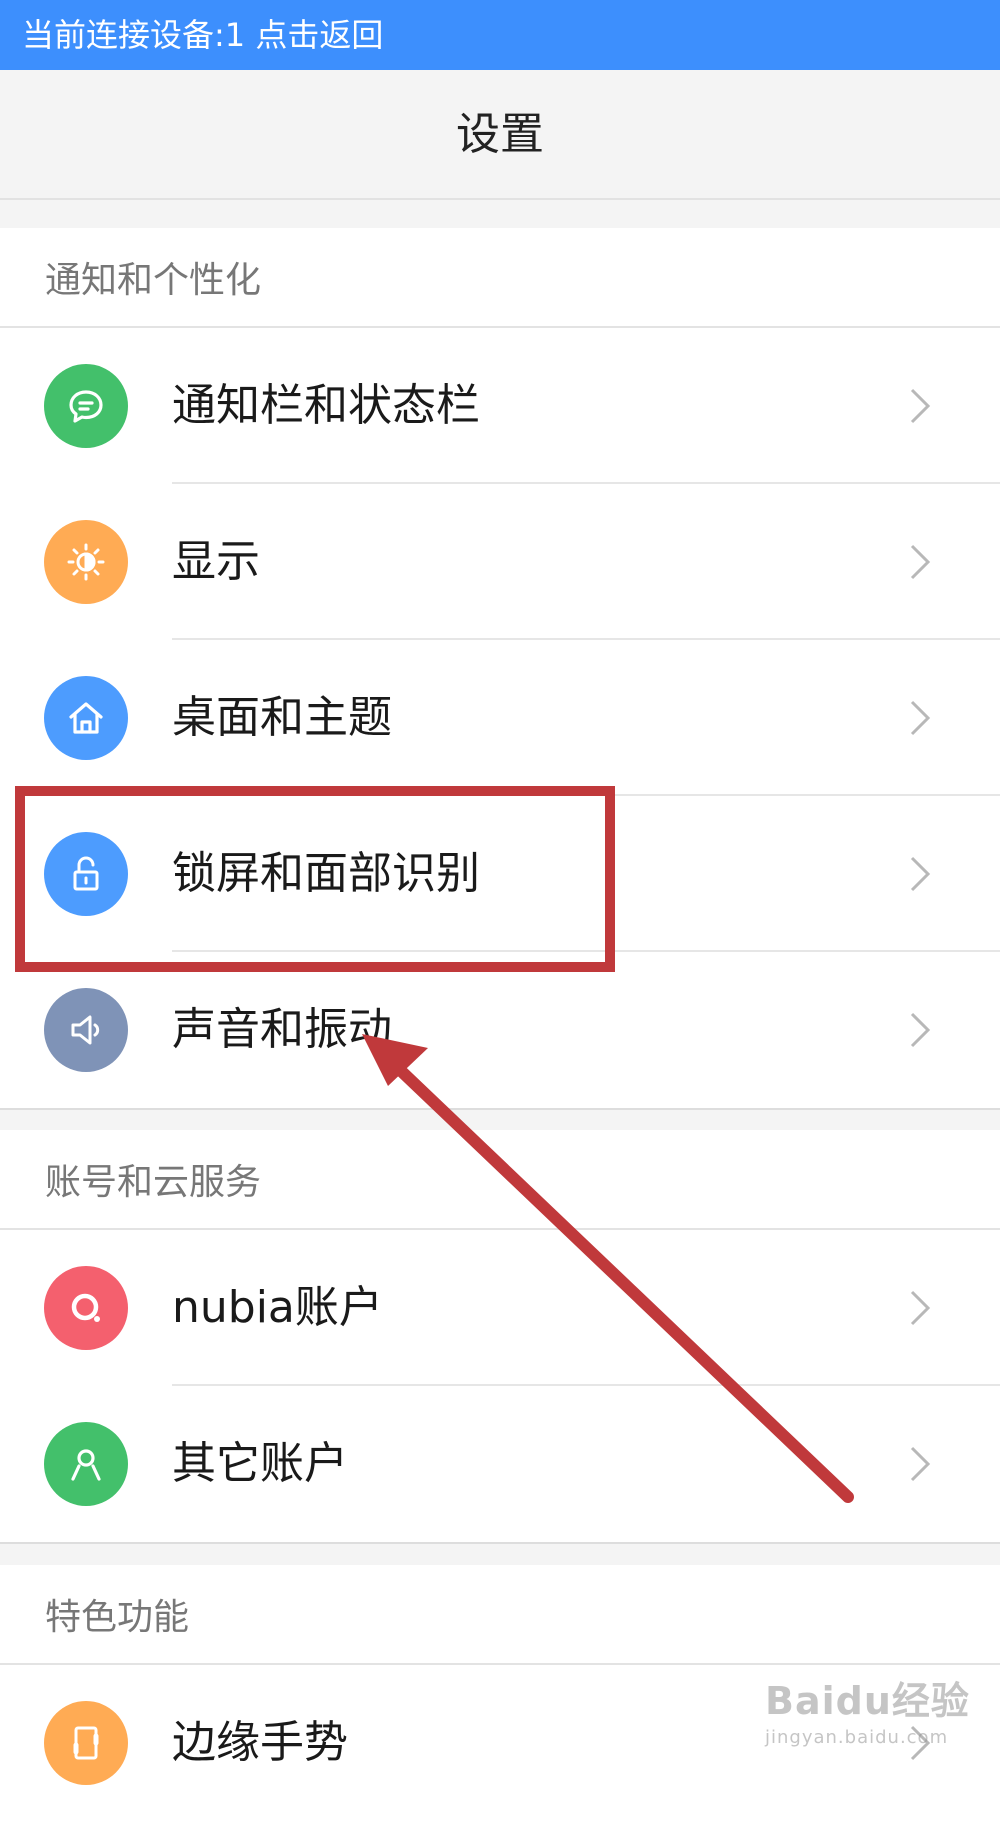  Describe the element at coordinates (202, 35) in the screenshot. I see `status-bar-text: 当前连接设备:1 点击返回` at that location.